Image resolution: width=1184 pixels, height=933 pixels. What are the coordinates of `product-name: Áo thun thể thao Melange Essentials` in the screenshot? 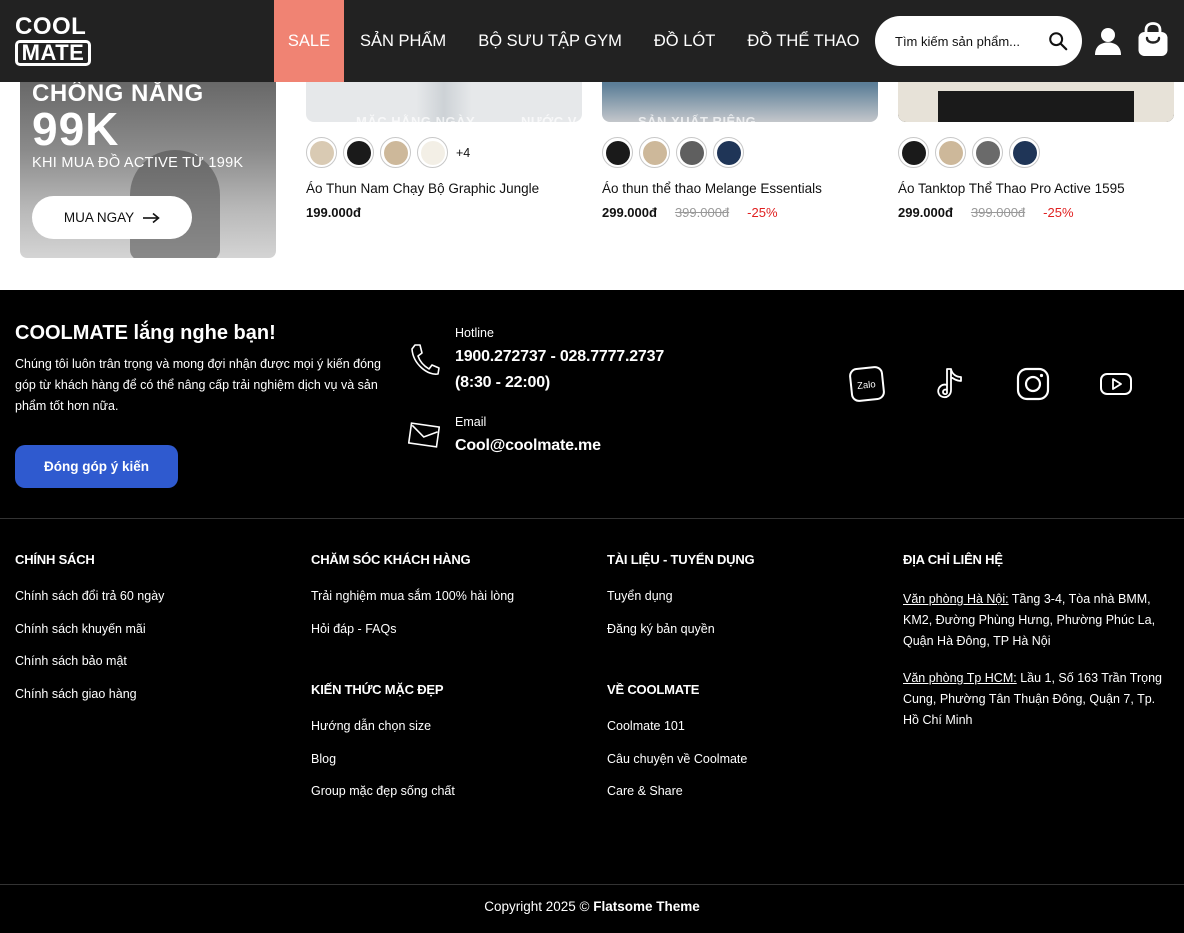 It's located at (712, 188).